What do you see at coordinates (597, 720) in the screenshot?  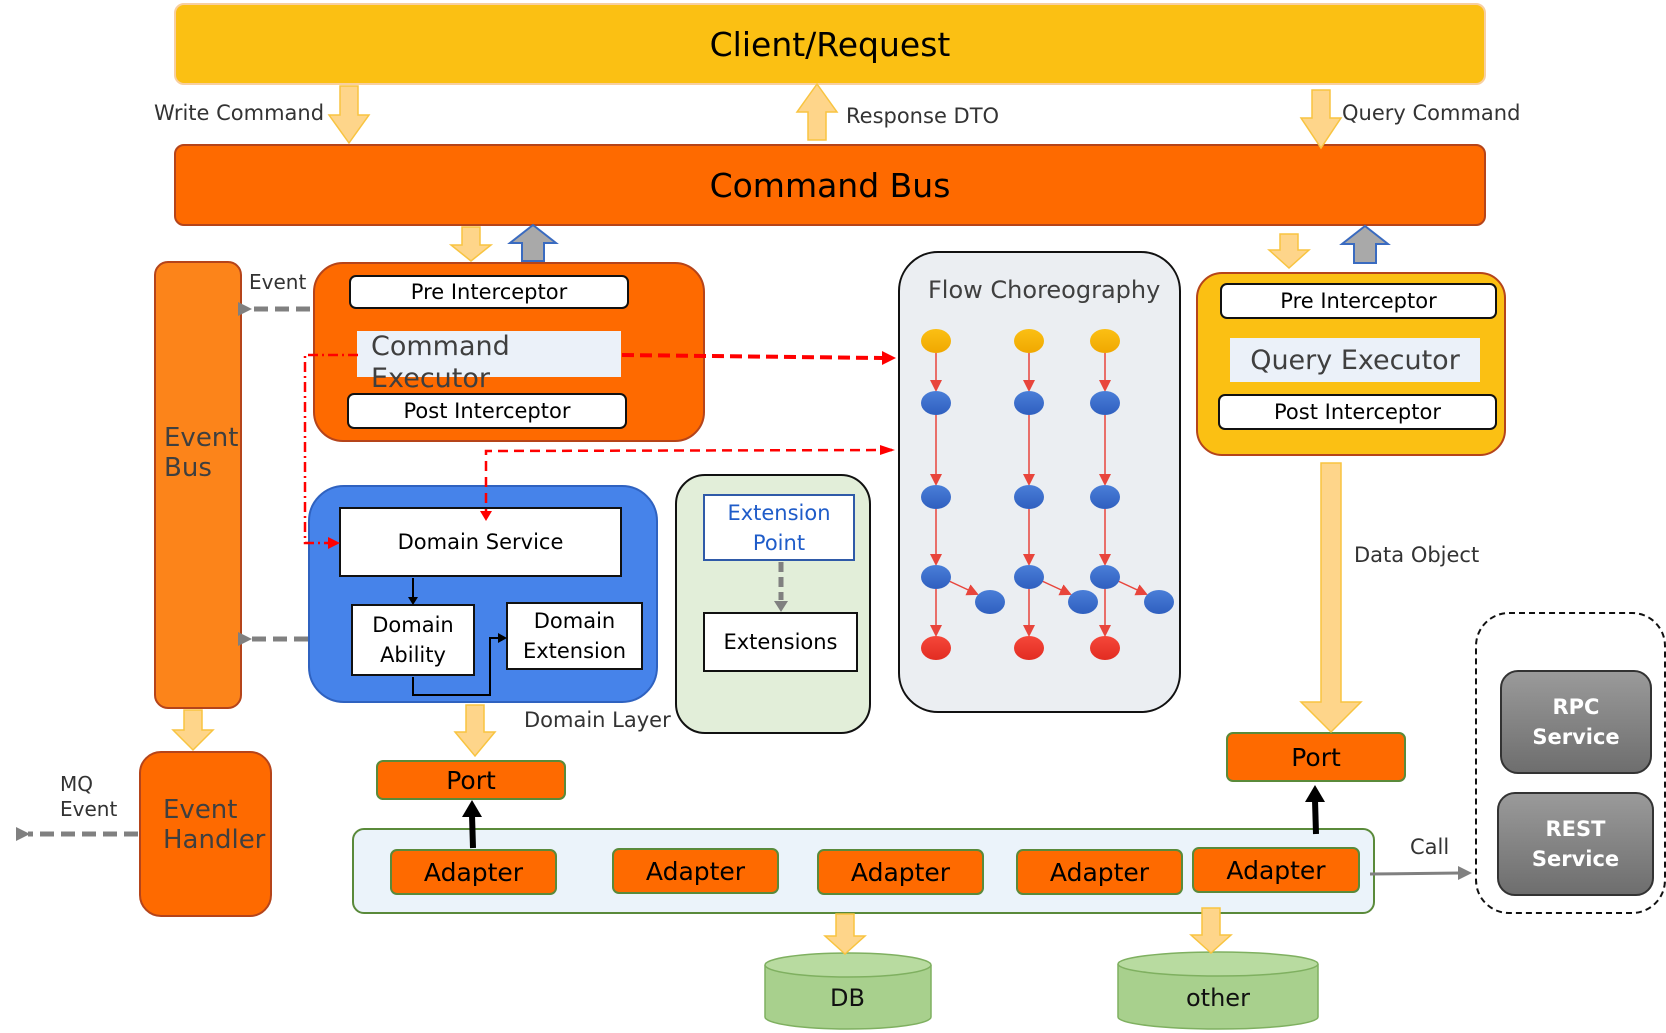 I see `domain-layer-label: Domain Layer` at bounding box center [597, 720].